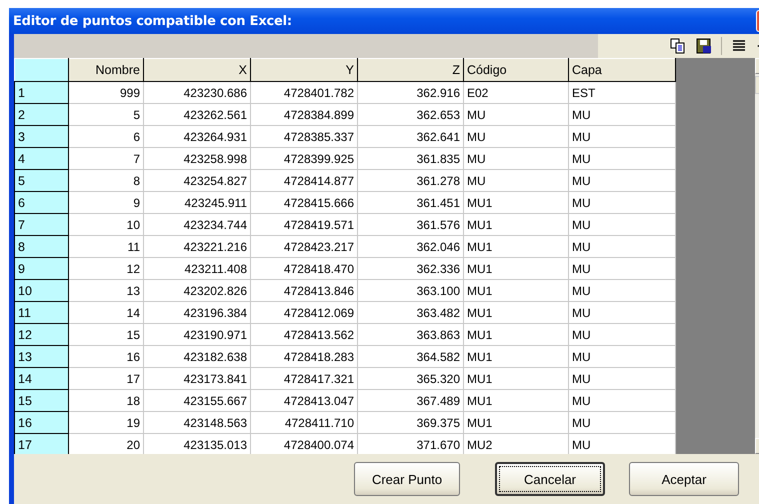 The width and height of the screenshot is (759, 504). What do you see at coordinates (41, 115) in the screenshot?
I see `row-header: 2` at bounding box center [41, 115].